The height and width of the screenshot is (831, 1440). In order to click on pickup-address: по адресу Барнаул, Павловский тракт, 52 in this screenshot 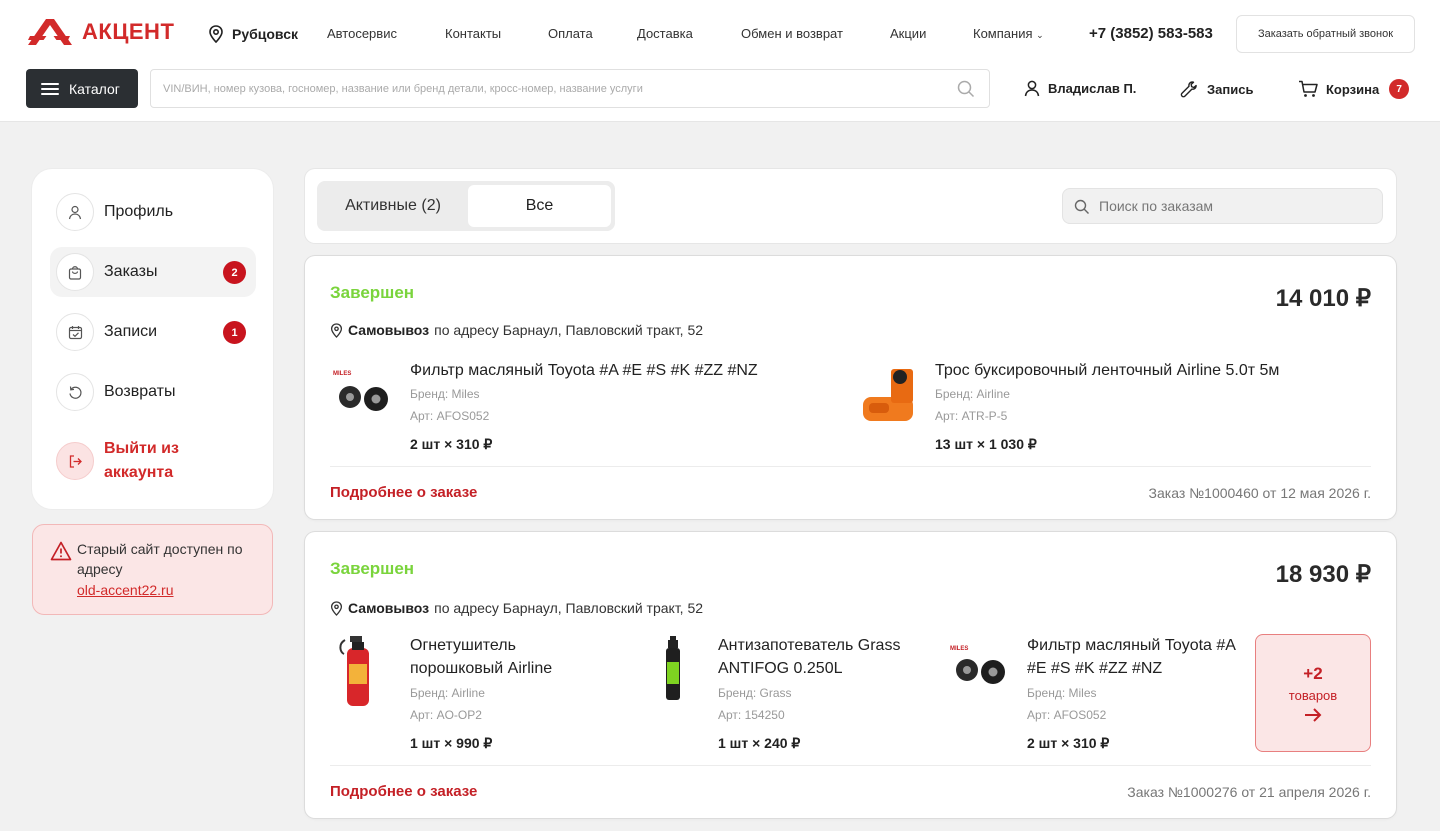, I will do `click(569, 330)`.